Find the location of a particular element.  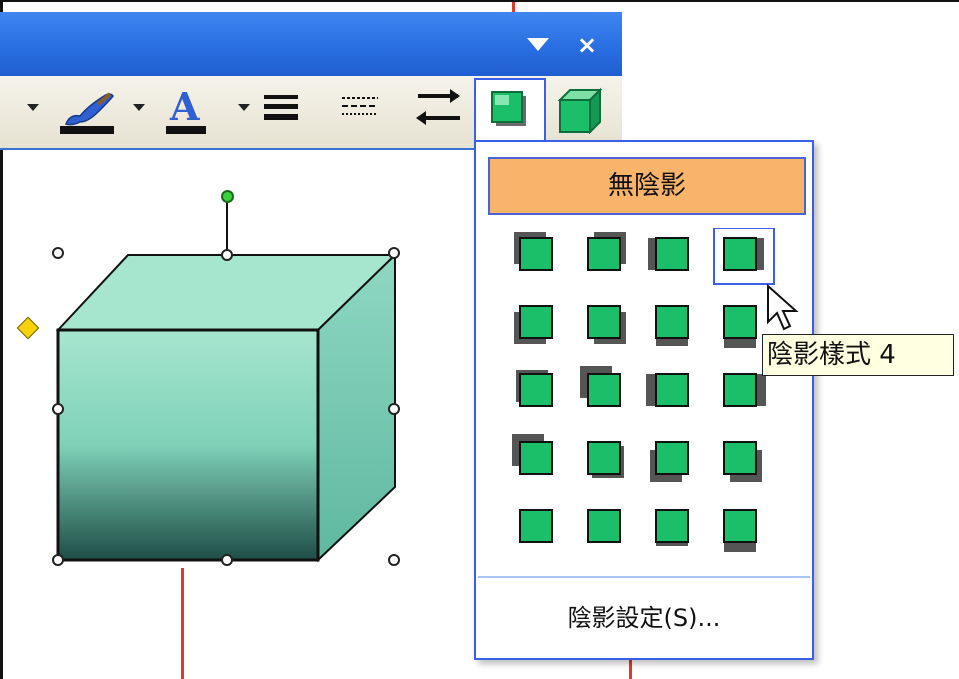

dash-style-icon is located at coordinates (360, 106).